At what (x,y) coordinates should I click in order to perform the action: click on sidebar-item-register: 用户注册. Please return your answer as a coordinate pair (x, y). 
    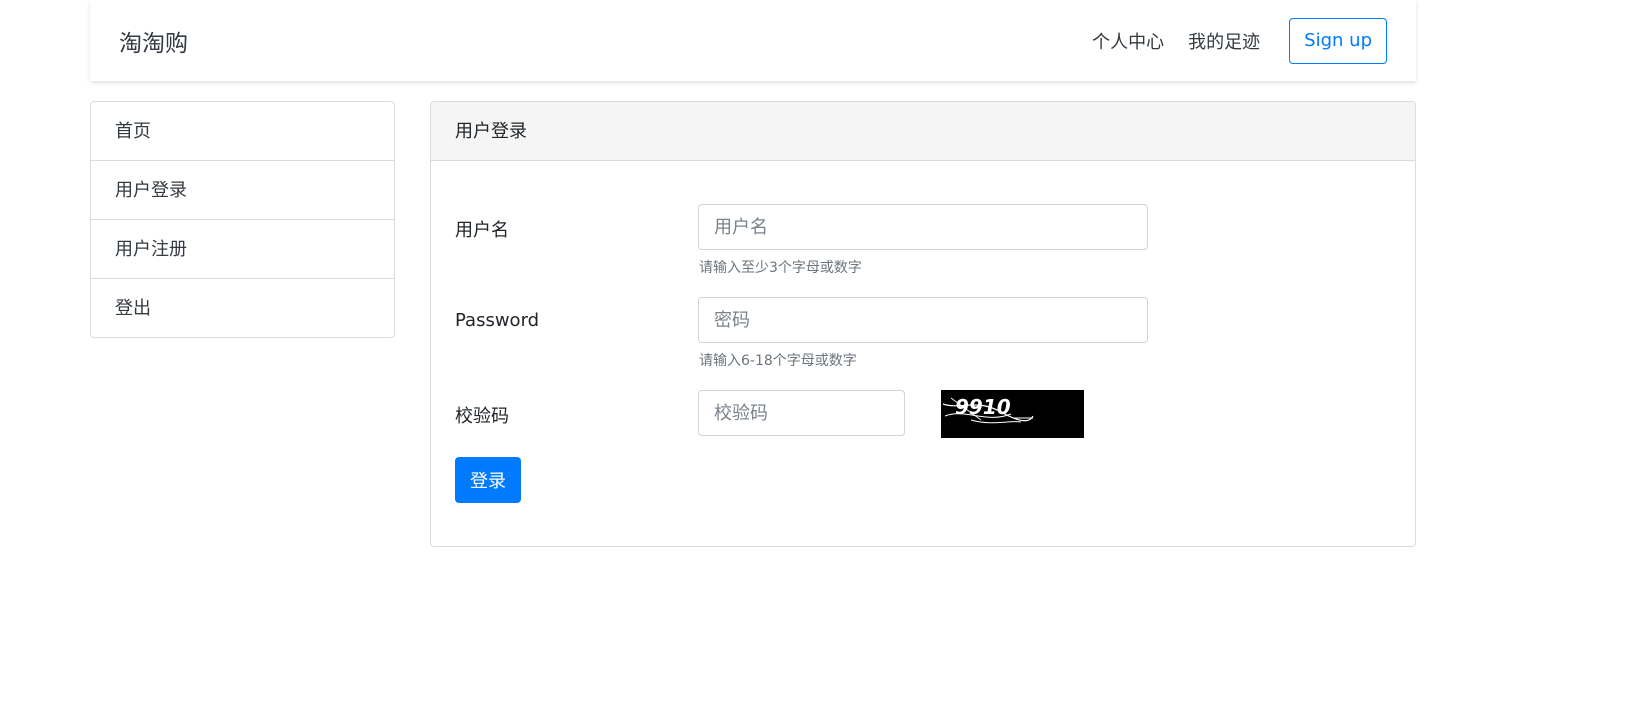
    Looking at the image, I should click on (242, 249).